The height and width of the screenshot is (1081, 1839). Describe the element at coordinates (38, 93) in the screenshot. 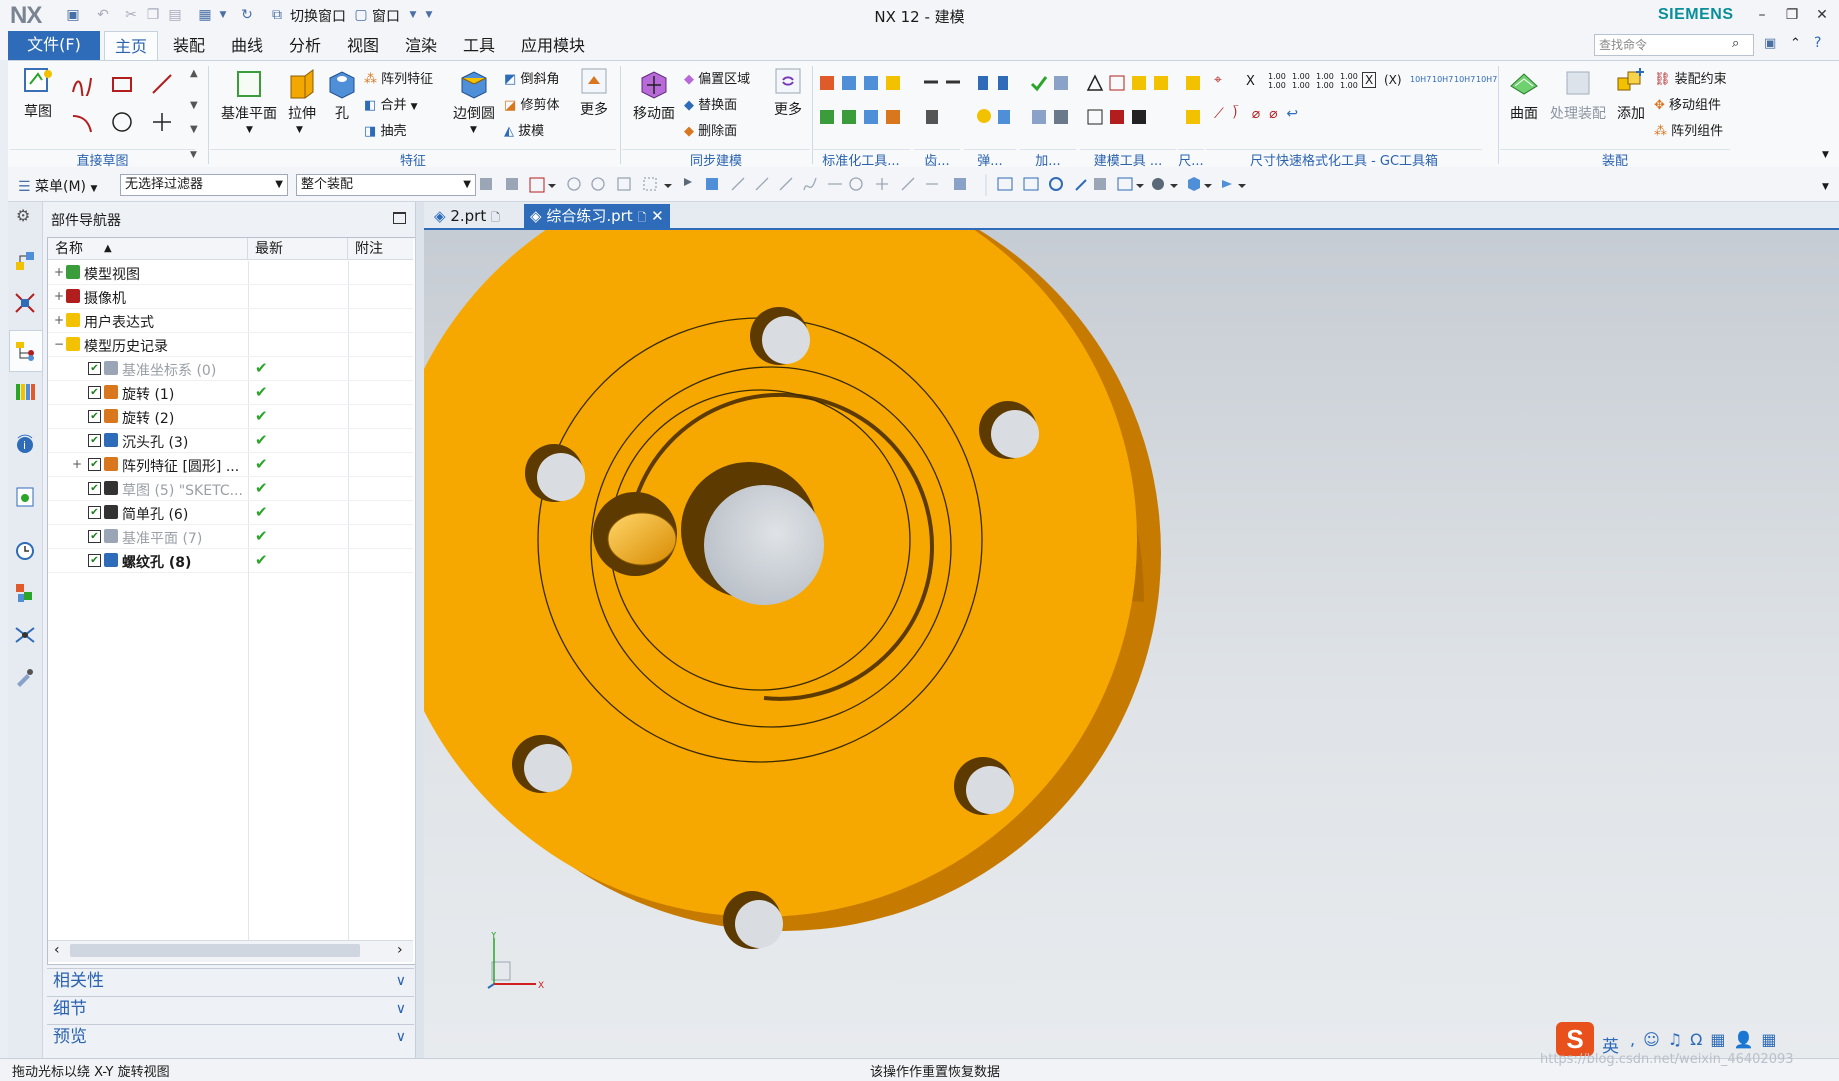

I see `sketch-button: 草图` at that location.